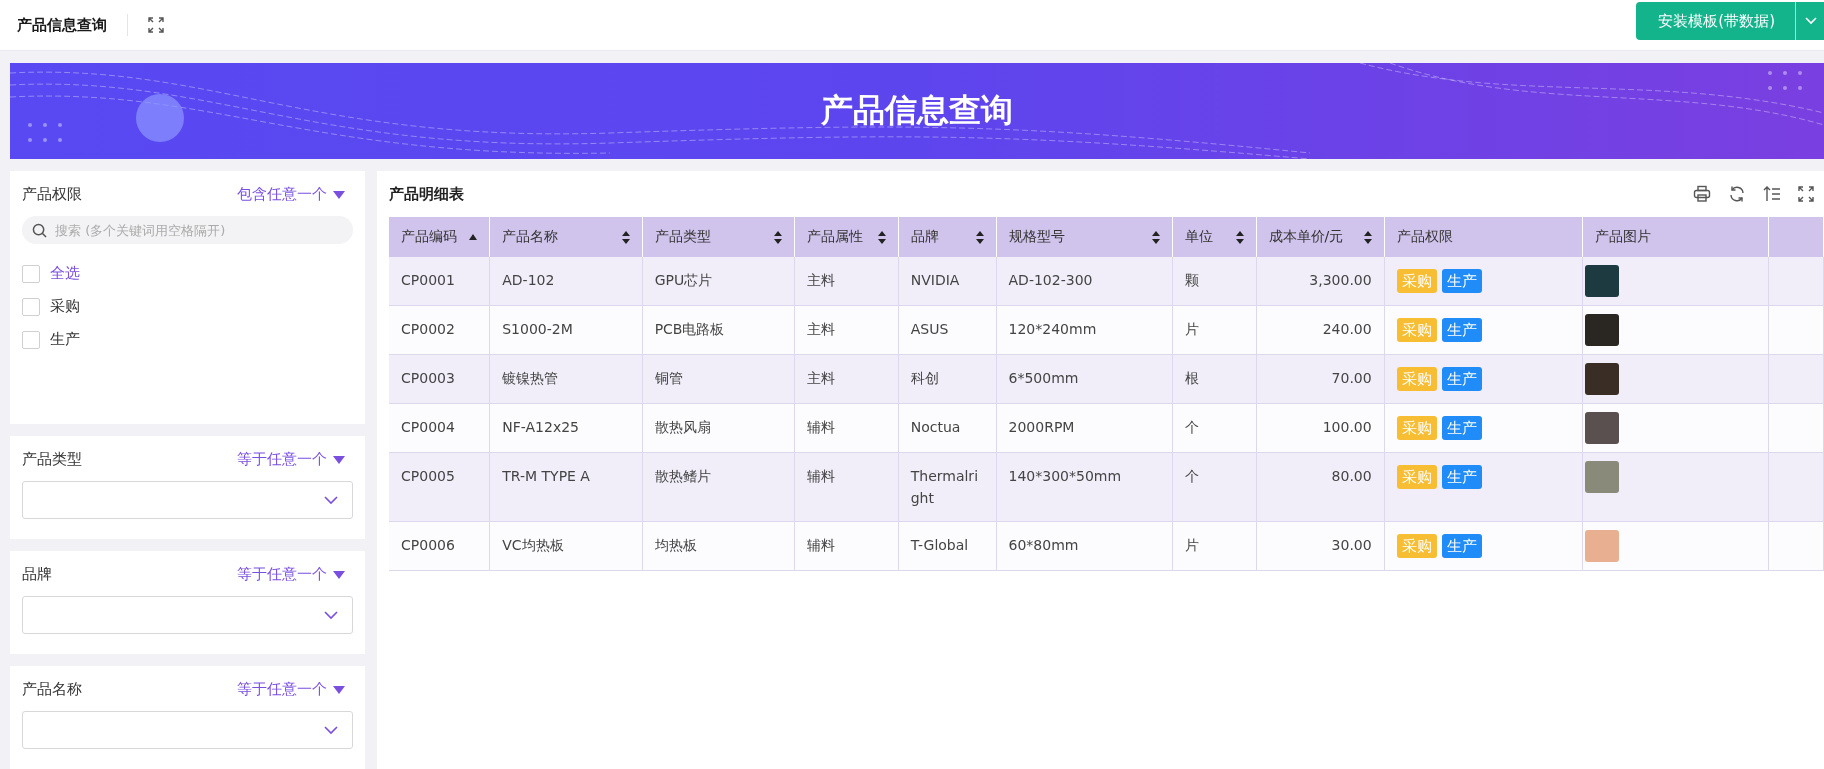  I want to click on table-cell: 2000RPM, so click(1084, 428).